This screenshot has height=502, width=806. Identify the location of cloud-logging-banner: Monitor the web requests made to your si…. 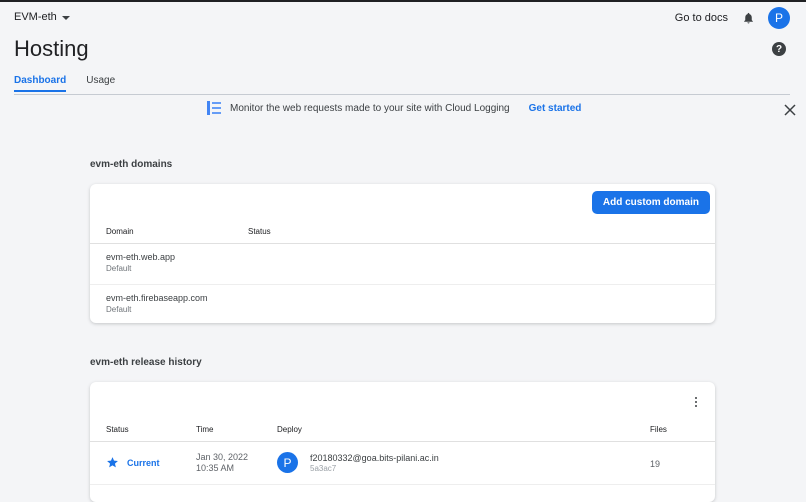
(394, 108).